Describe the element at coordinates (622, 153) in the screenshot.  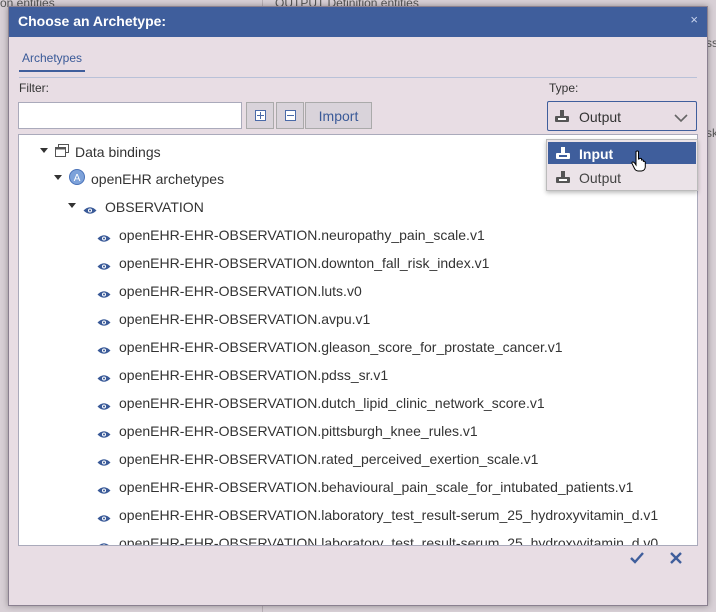
I see `type-option-input: Input` at that location.